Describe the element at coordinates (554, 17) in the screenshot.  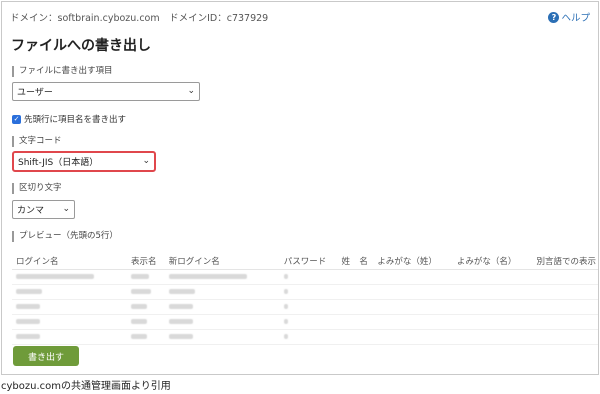
I see `question-icon: ?` at that location.